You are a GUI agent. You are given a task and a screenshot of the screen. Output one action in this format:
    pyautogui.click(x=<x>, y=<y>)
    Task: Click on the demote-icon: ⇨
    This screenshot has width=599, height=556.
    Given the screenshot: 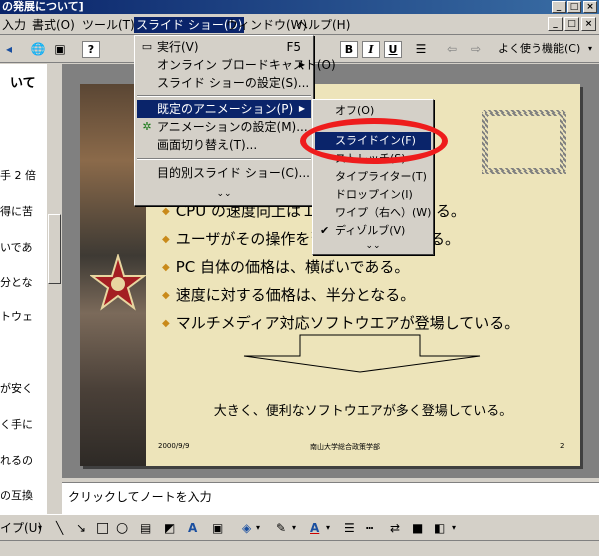 What is the action you would take?
    pyautogui.click(x=476, y=49)
    